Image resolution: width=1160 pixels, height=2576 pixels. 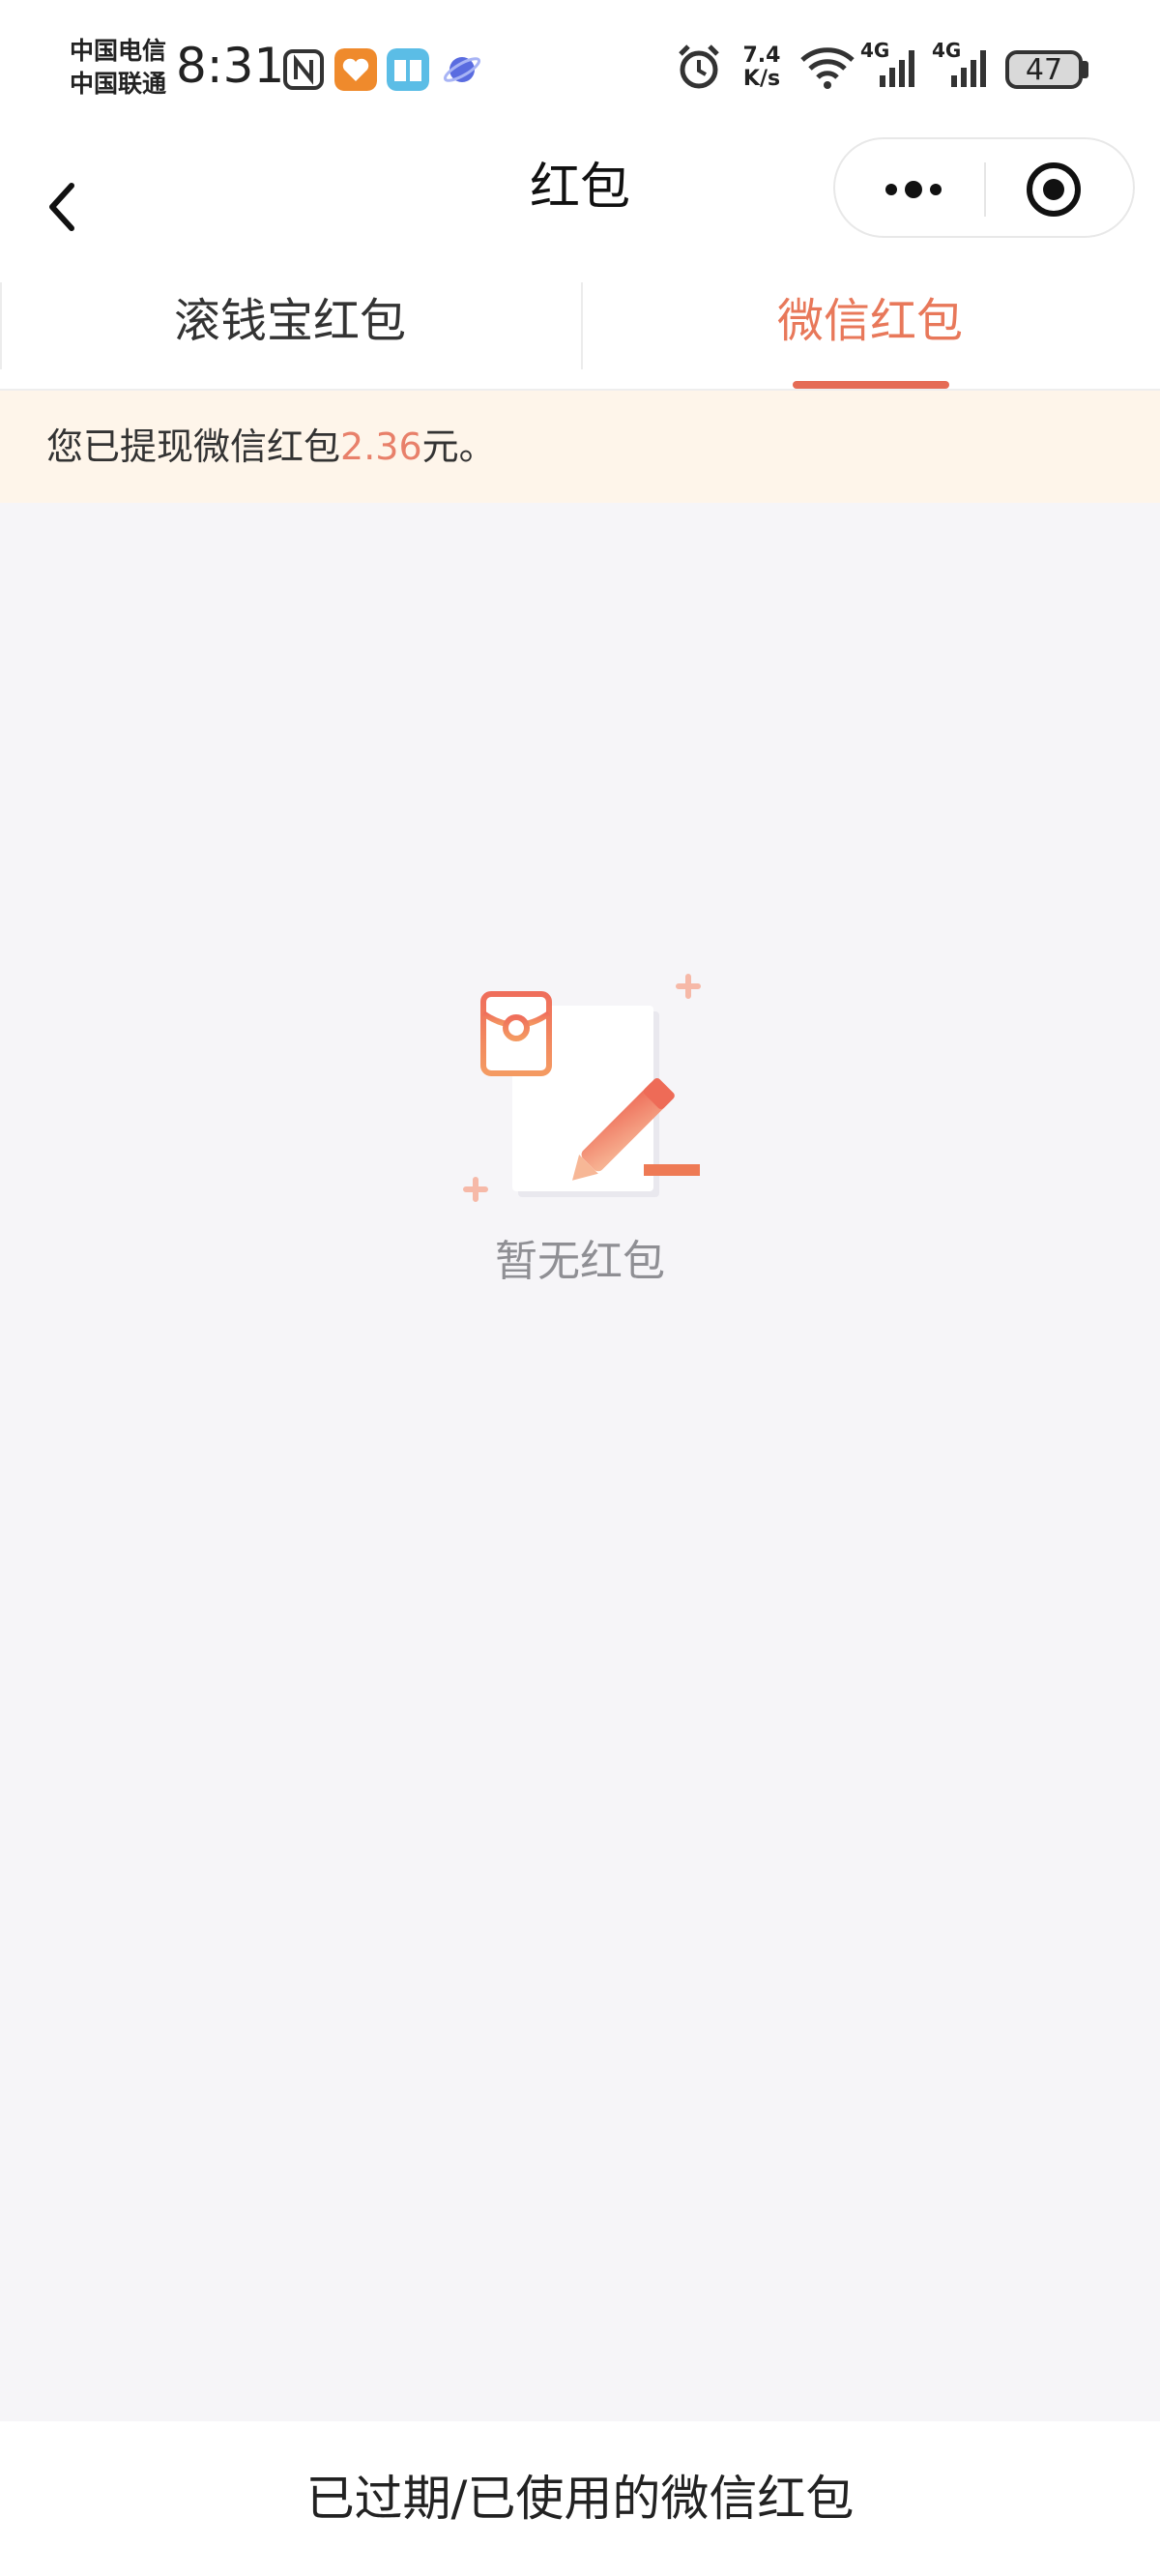 I want to click on mini-program-capsule, so click(x=984, y=187).